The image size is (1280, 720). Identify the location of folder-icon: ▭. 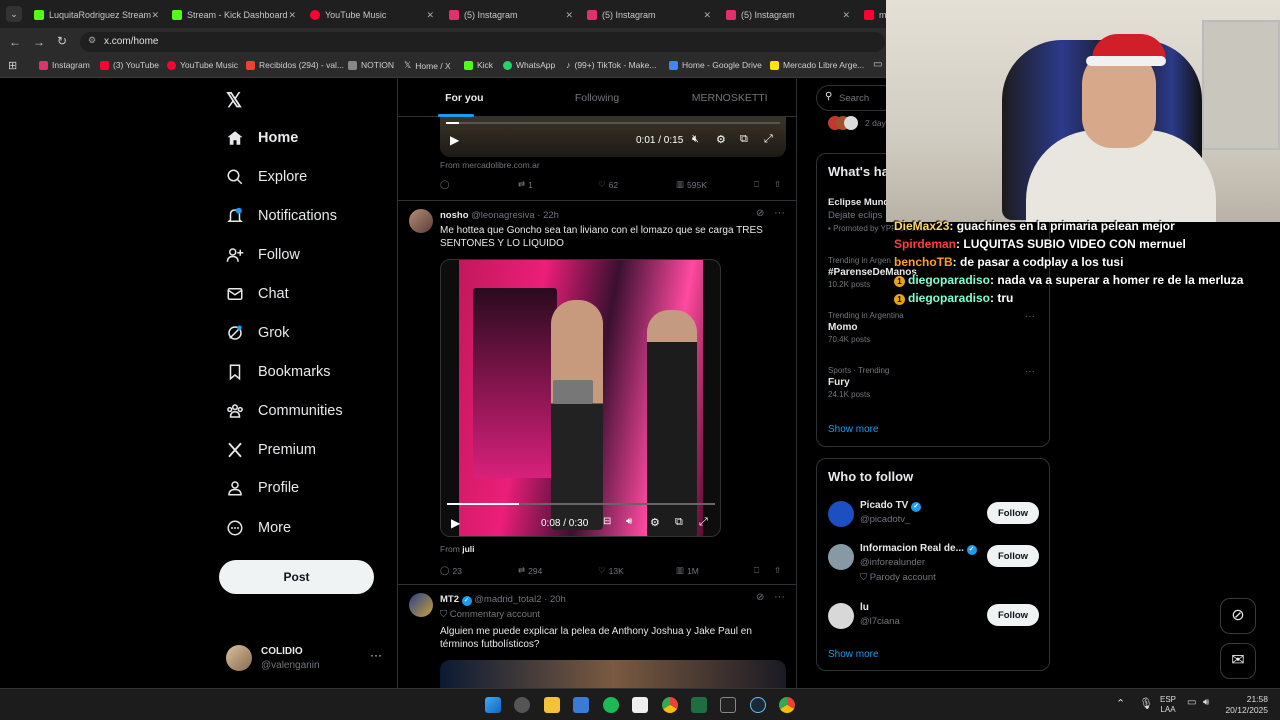
(877, 64).